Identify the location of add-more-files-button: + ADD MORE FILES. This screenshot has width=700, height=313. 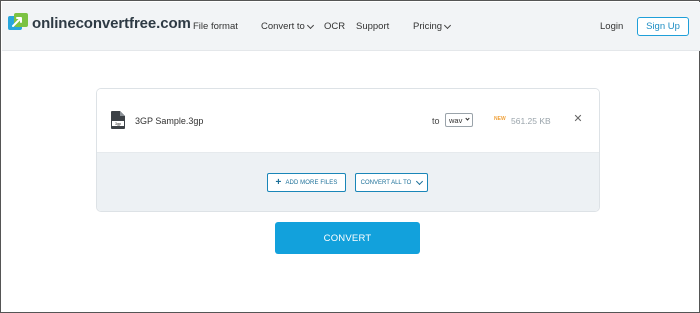
(306, 182).